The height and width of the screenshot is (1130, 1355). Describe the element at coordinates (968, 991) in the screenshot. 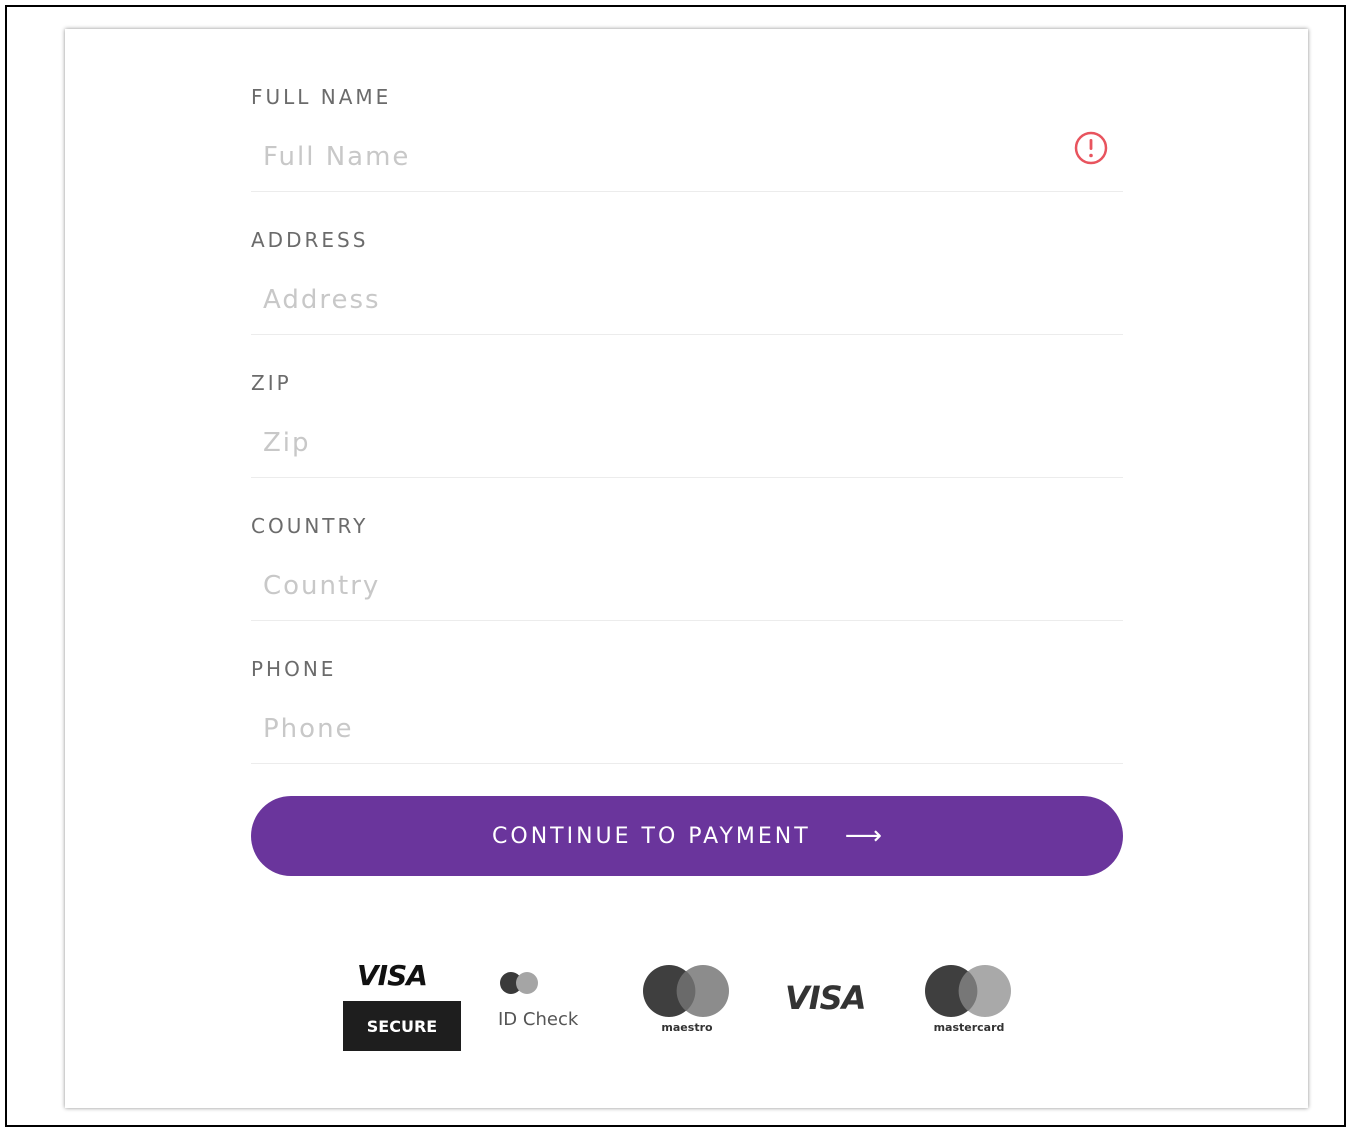

I see `mastercard-circles-icon` at that location.